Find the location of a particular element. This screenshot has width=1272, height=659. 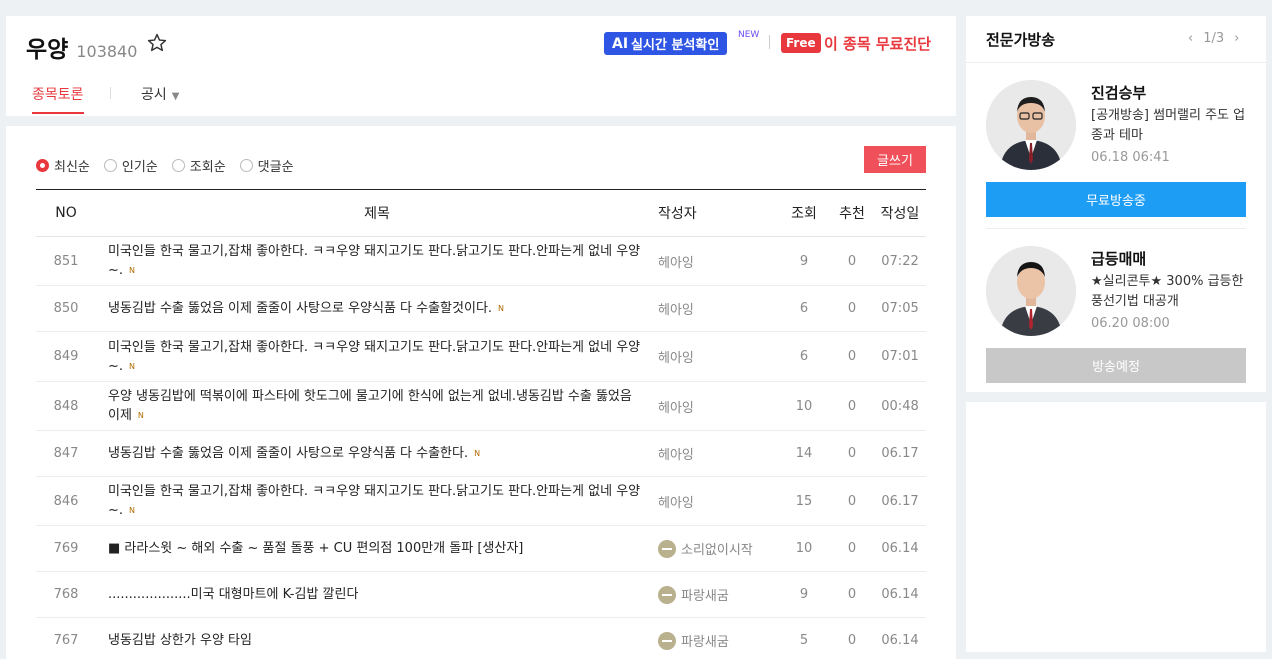

author-name: 파랑새굼 is located at coordinates (705, 596).